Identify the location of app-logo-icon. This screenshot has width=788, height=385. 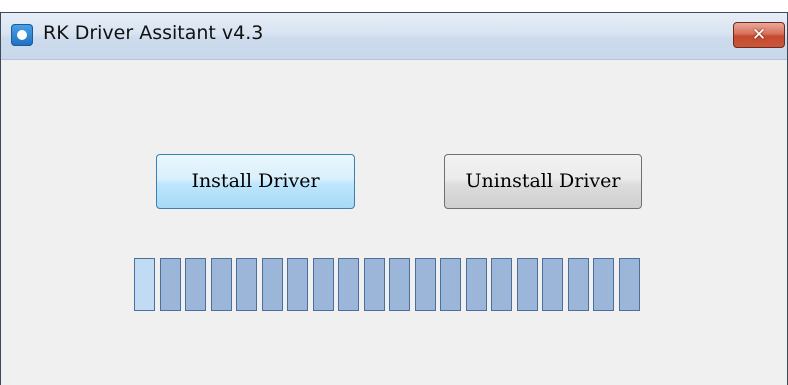
(22, 35).